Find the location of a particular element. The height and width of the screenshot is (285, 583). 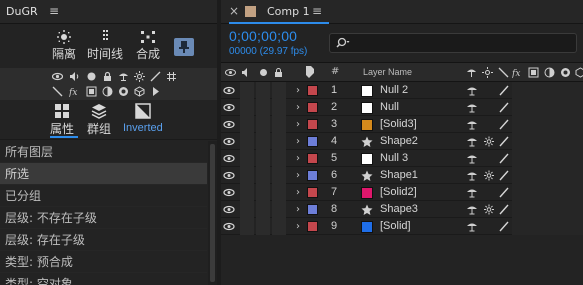

lock-icon is located at coordinates (107, 76).